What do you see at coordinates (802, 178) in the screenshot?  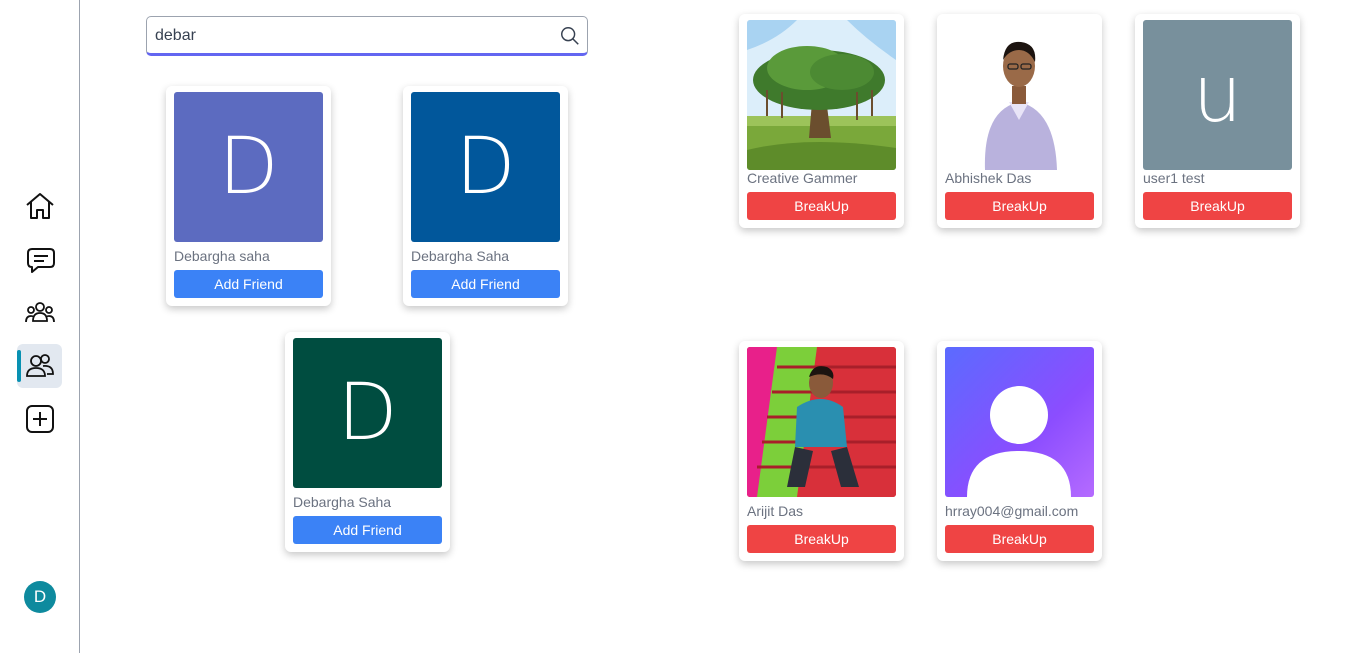 I see `friend-name: Creative Gammer` at bounding box center [802, 178].